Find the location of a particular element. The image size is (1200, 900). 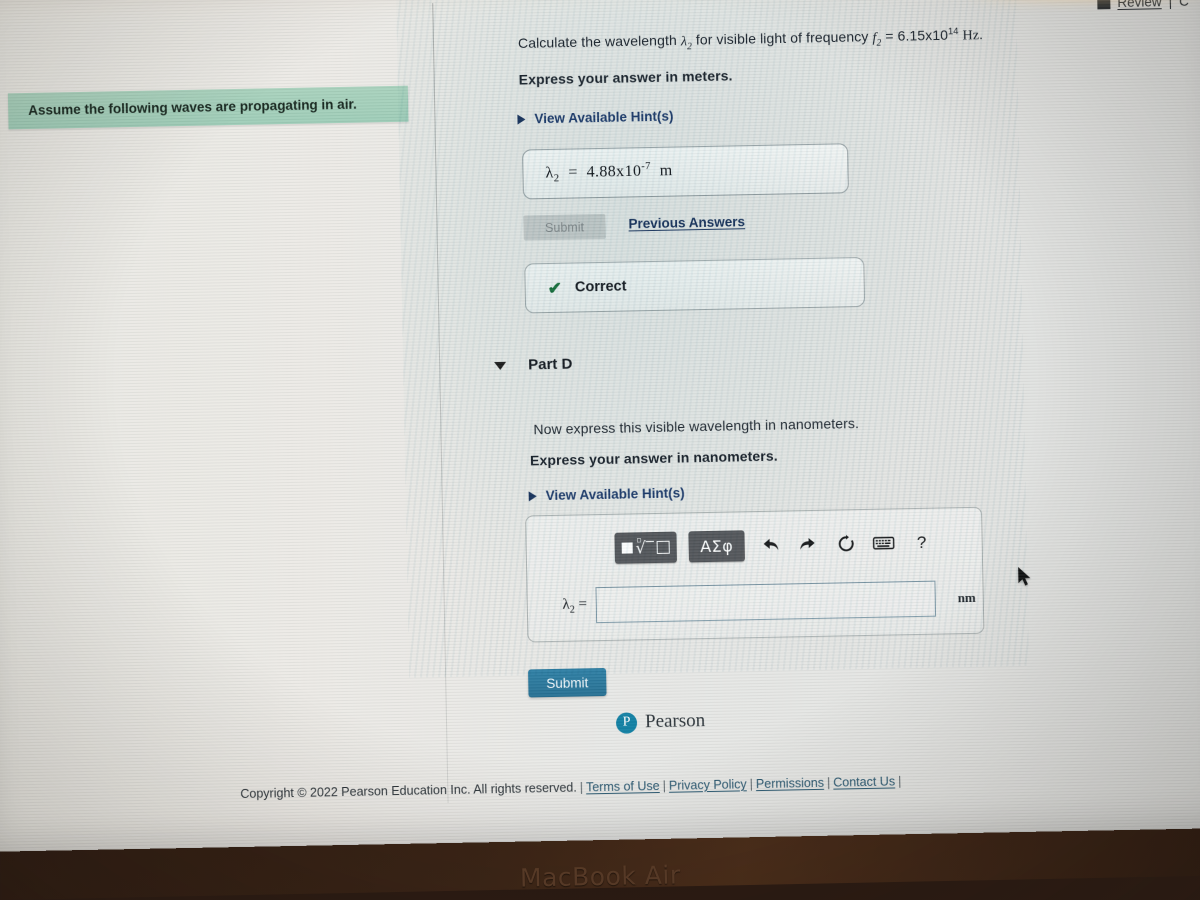

template-button: ▫ √‾ is located at coordinates (646, 547).